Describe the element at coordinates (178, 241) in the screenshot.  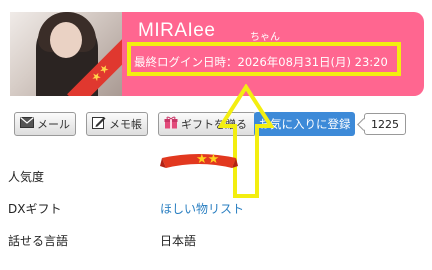
I see `languages-value: 日本語` at that location.